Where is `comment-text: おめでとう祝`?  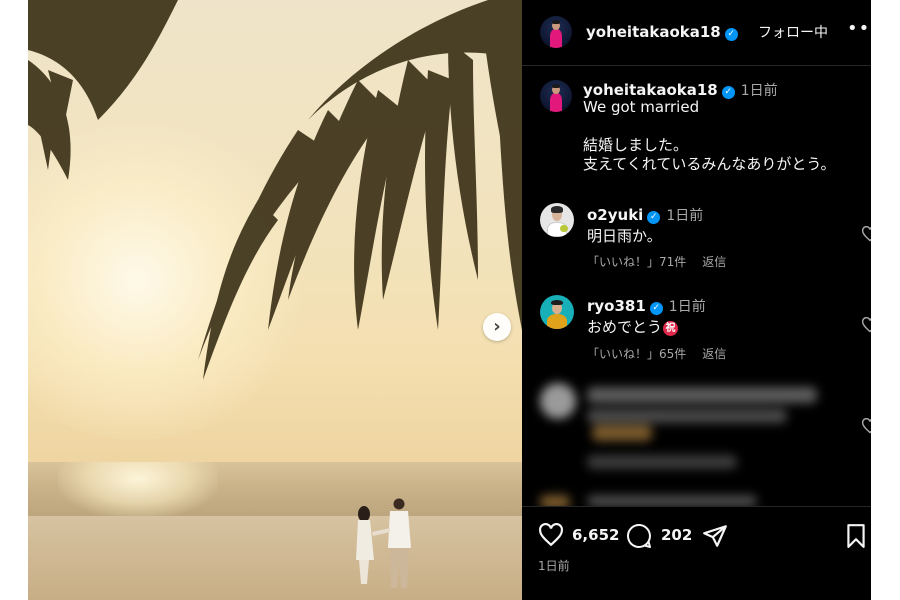 comment-text: おめでとう祝 is located at coordinates (633, 326).